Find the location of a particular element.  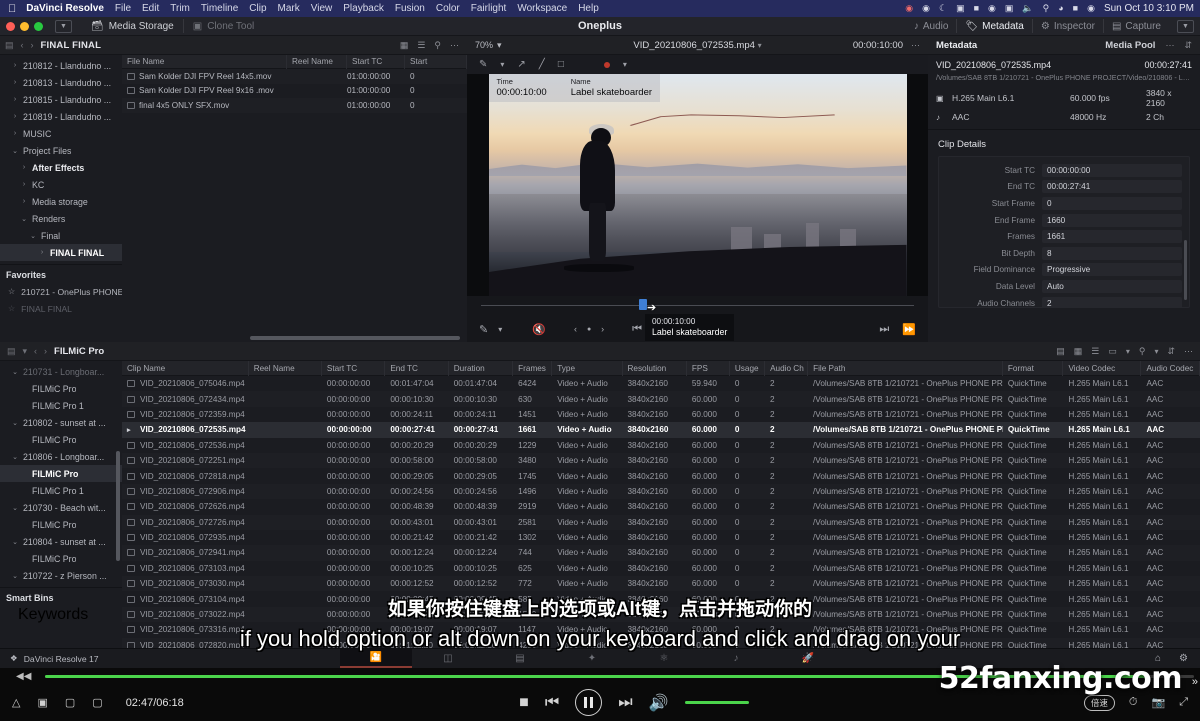

wifi-icon: ◕ is located at coordinates (1060, 8).